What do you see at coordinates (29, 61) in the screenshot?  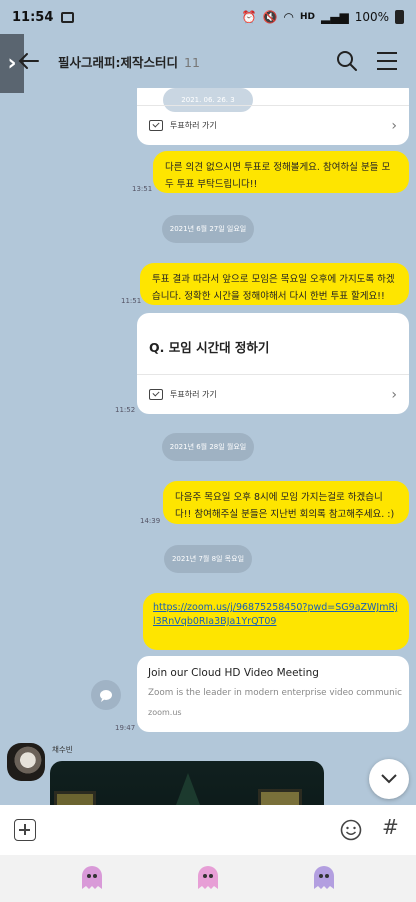 I see `back-arrow-icon` at bounding box center [29, 61].